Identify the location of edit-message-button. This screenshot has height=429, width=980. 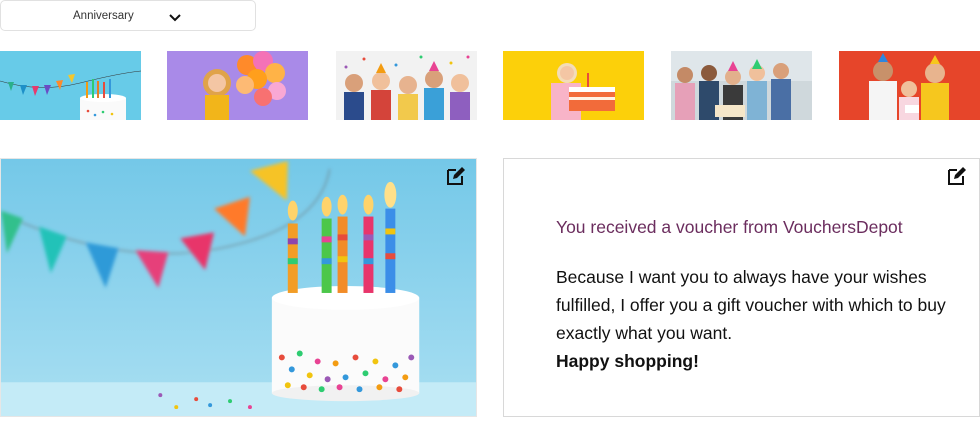
(957, 176).